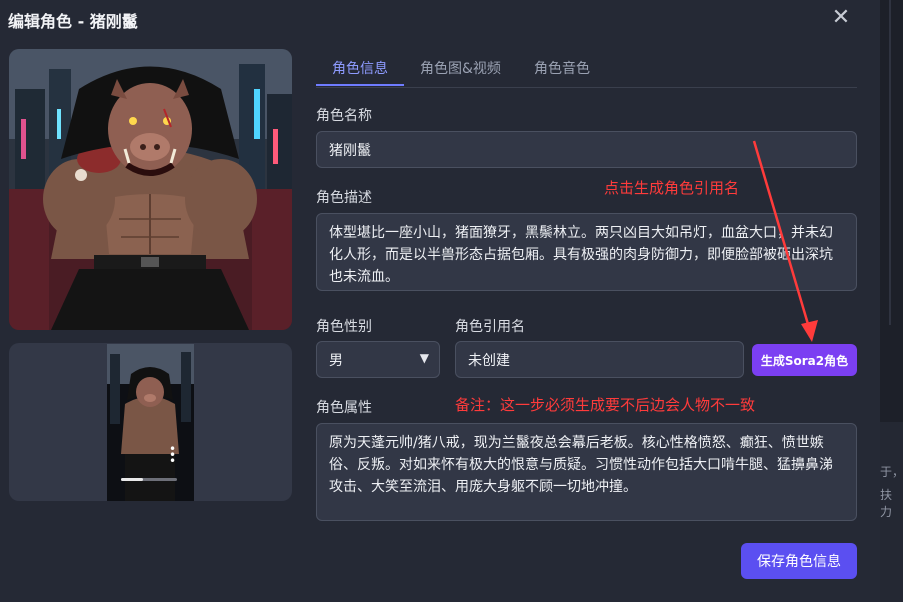 The width and height of the screenshot is (903, 602). Describe the element at coordinates (424, 358) in the screenshot. I see `chevron-down-icon: ▼` at that location.